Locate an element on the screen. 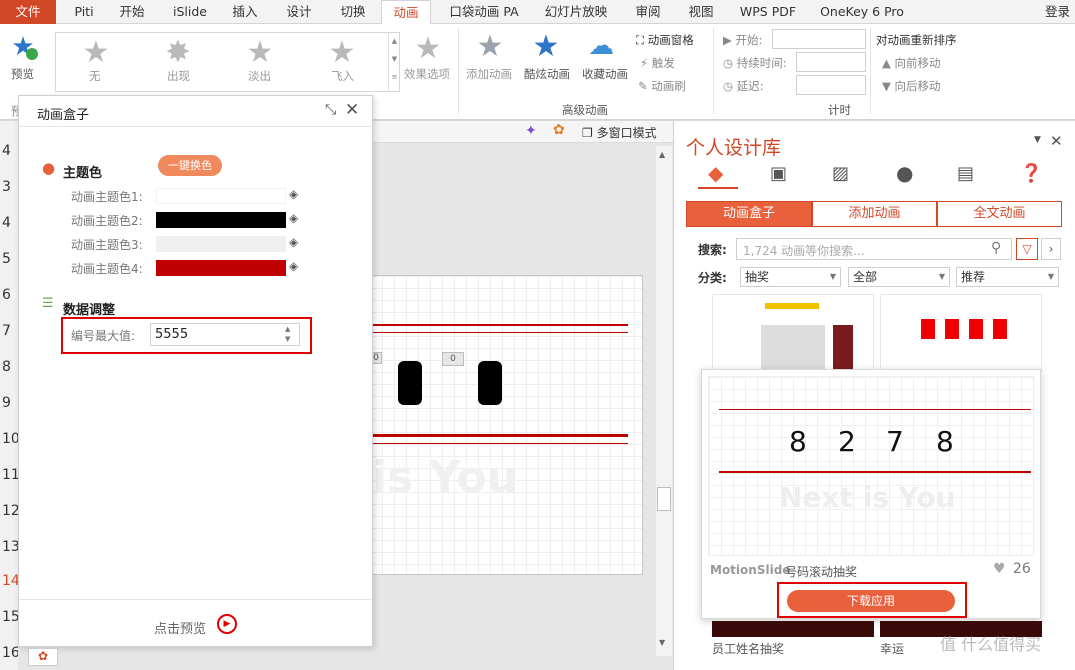  slide-number: 9 is located at coordinates (6, 403).